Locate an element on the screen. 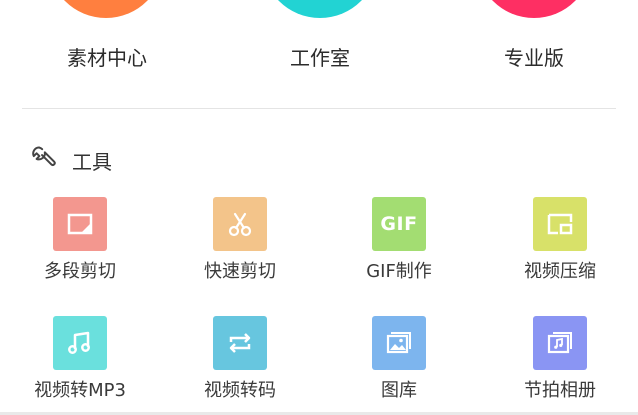 This screenshot has height=415, width=638. tool-video-to-mp3: 视频转MP3 is located at coordinates (80, 359).